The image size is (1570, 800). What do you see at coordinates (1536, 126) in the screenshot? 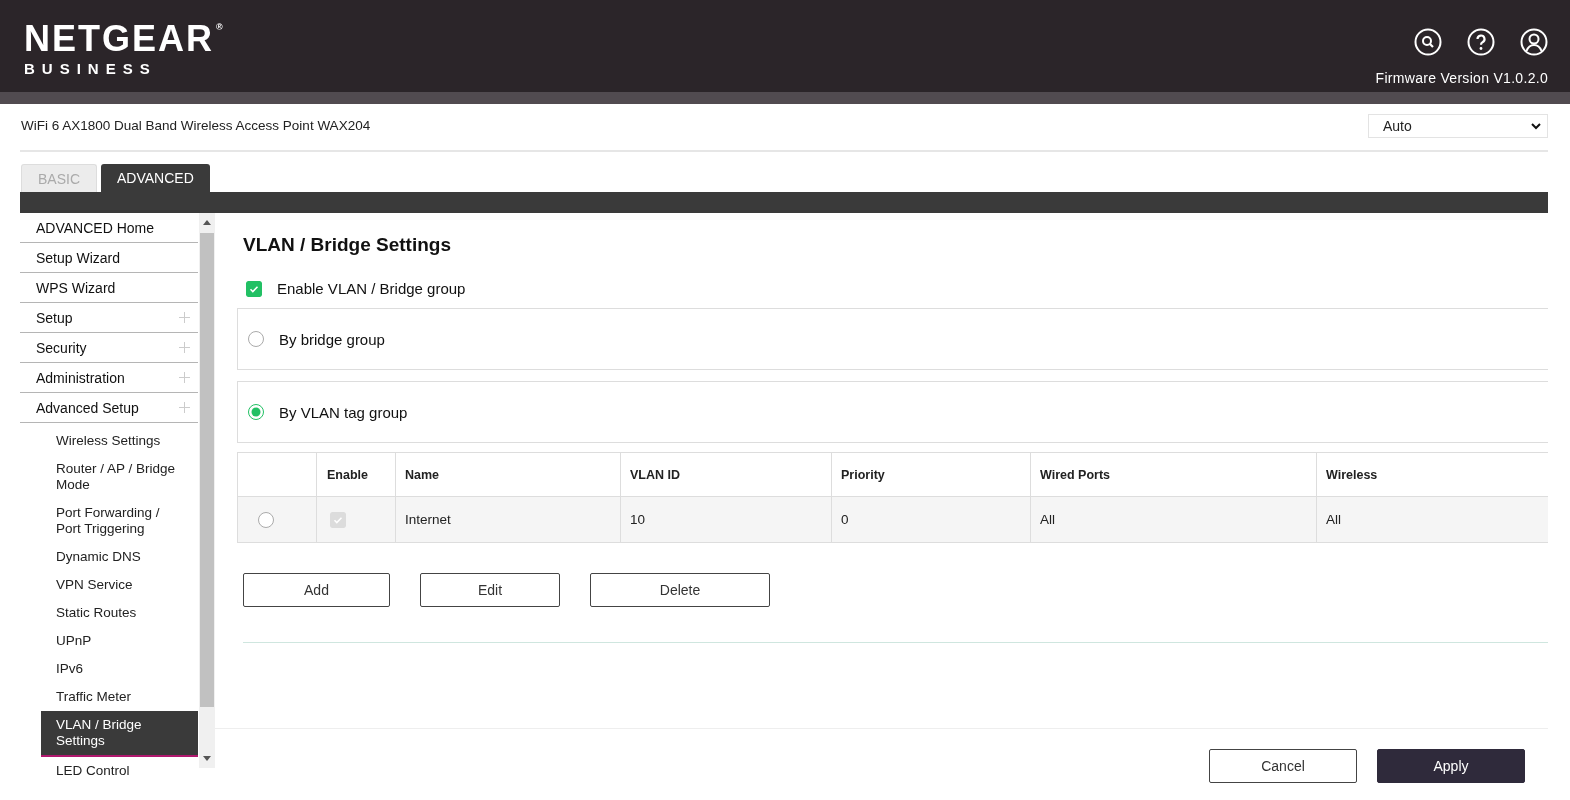
I see `chevron-down-icon` at bounding box center [1536, 126].